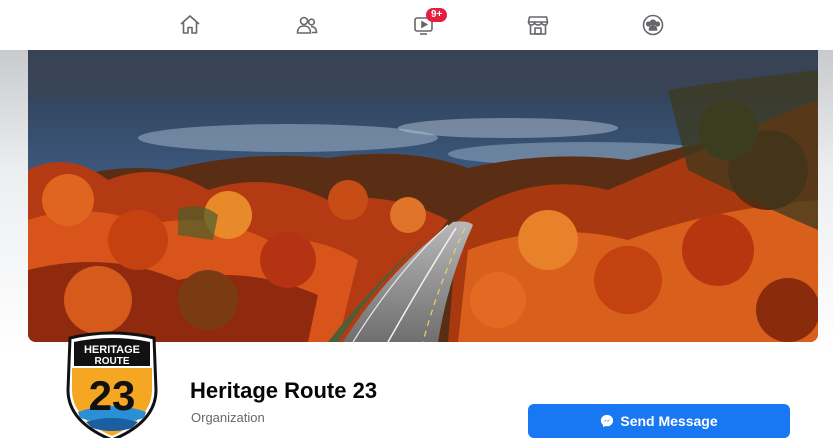 The image size is (833, 438). I want to click on logo-line2: ROUTE, so click(112, 361).